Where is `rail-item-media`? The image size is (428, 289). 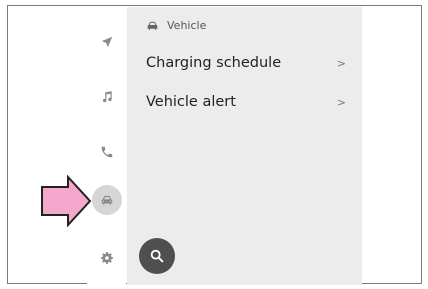 rail-item-media is located at coordinates (106, 97).